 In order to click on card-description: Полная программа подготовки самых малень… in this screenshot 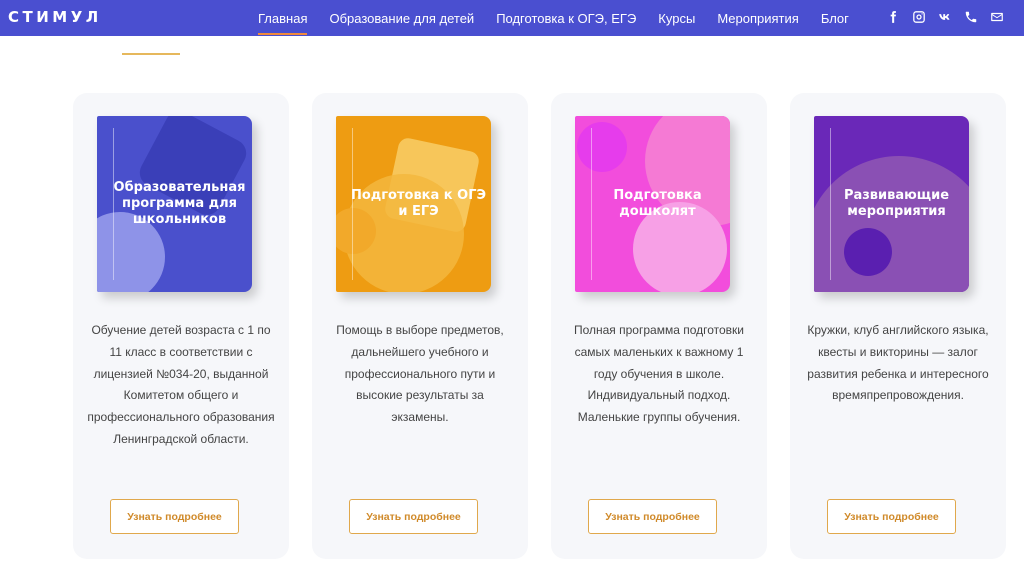, I will do `click(659, 374)`.